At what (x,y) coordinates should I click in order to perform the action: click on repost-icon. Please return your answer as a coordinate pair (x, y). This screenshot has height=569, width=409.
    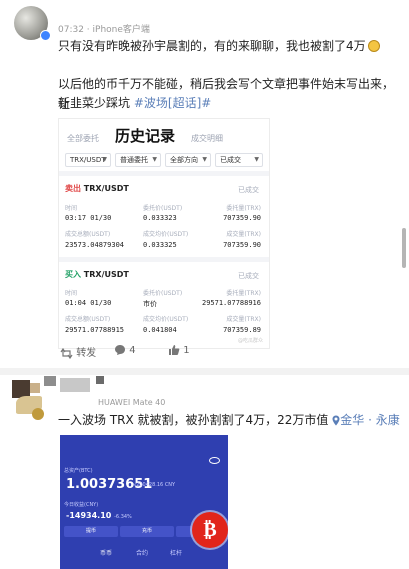
    Looking at the image, I should click on (66, 353).